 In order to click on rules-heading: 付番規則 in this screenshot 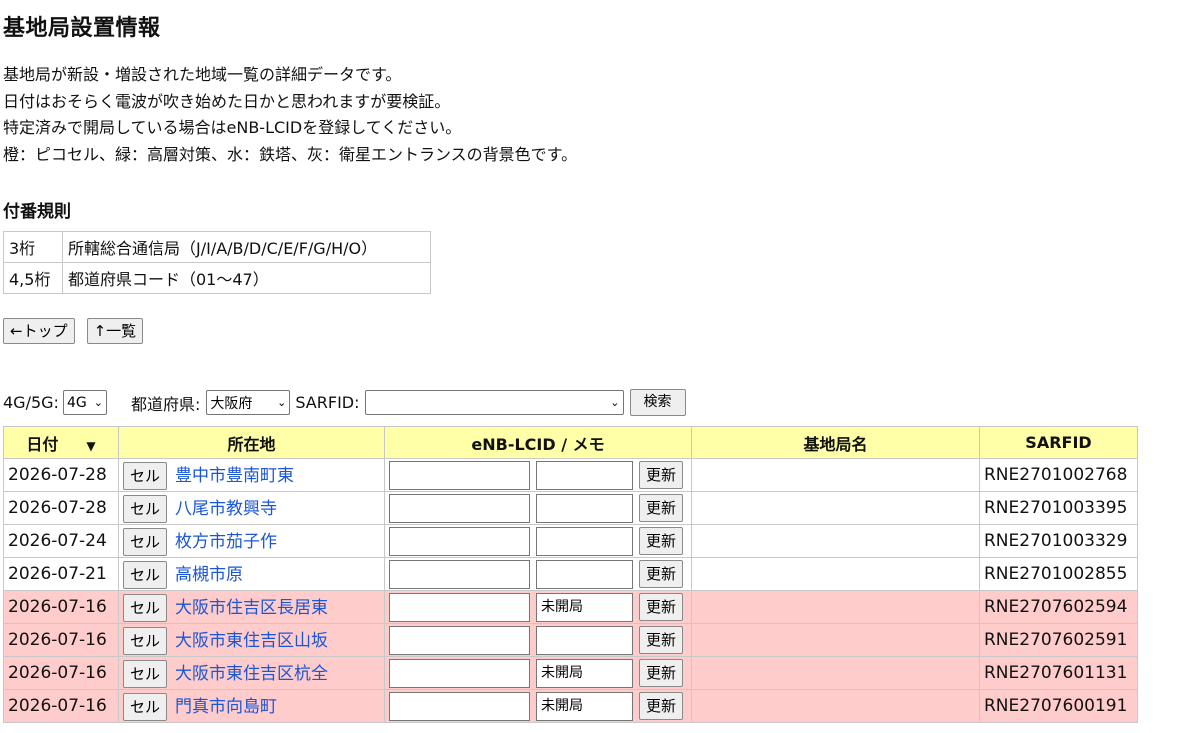, I will do `click(37, 212)`.